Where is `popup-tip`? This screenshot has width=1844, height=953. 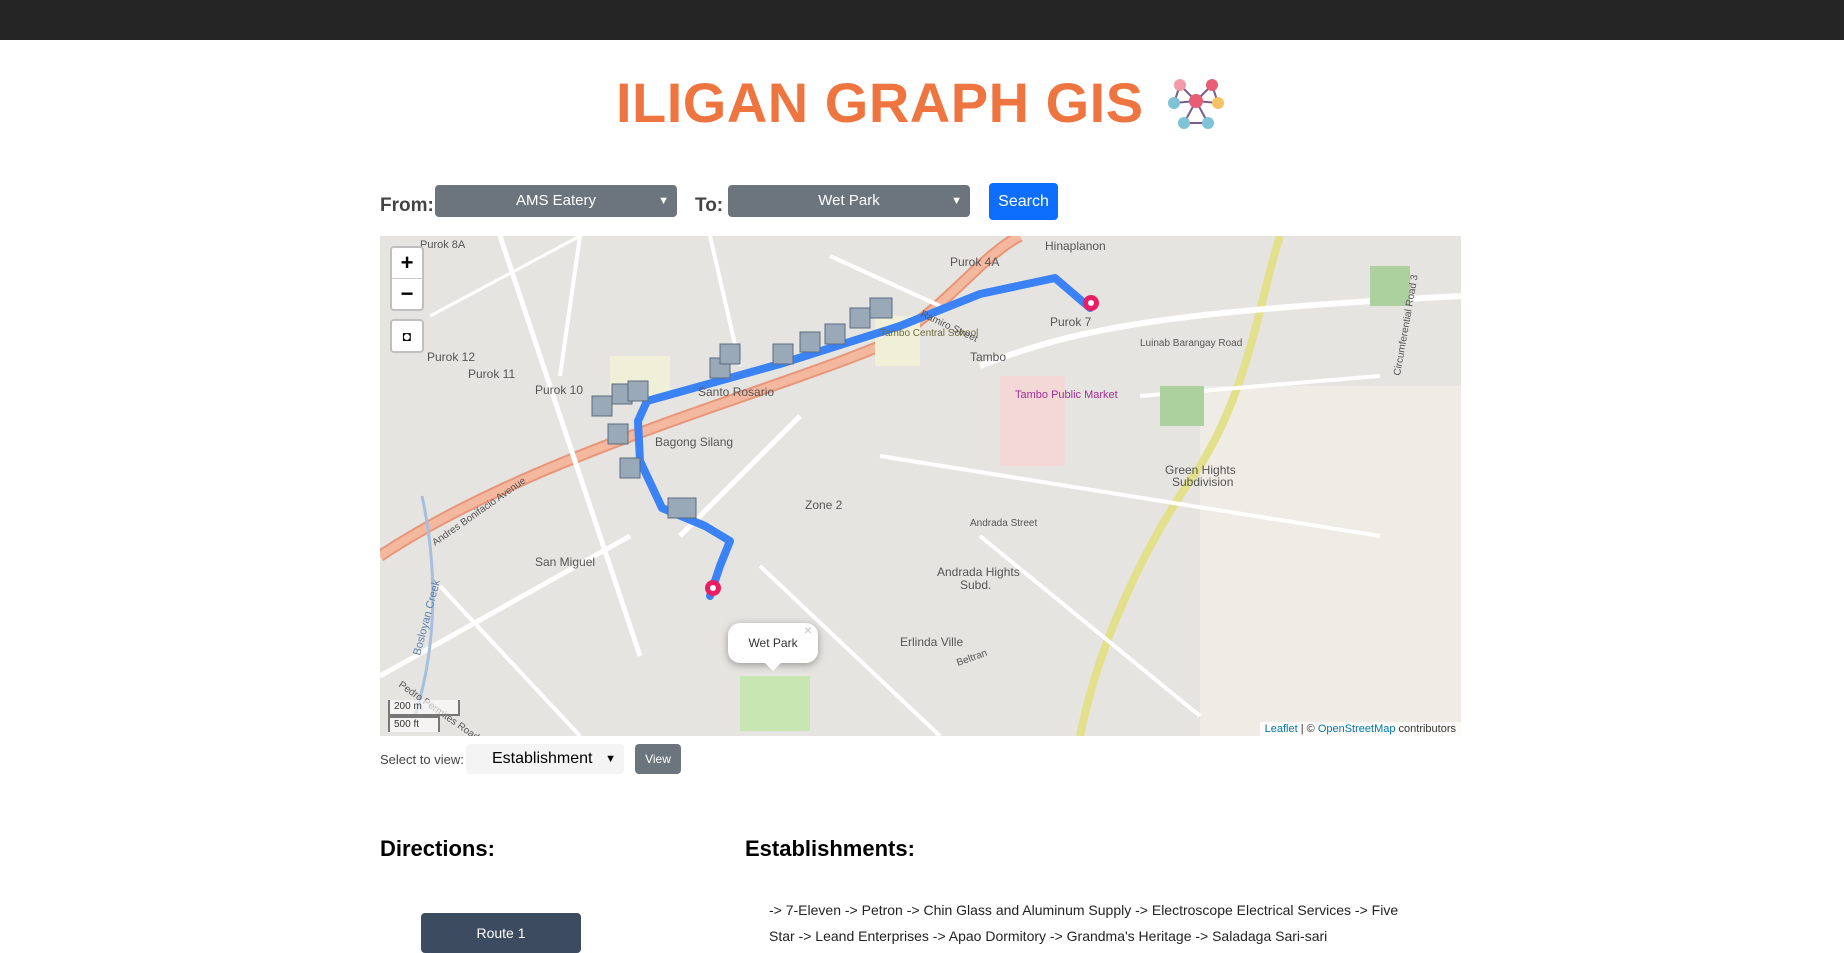 popup-tip is located at coordinates (773, 667).